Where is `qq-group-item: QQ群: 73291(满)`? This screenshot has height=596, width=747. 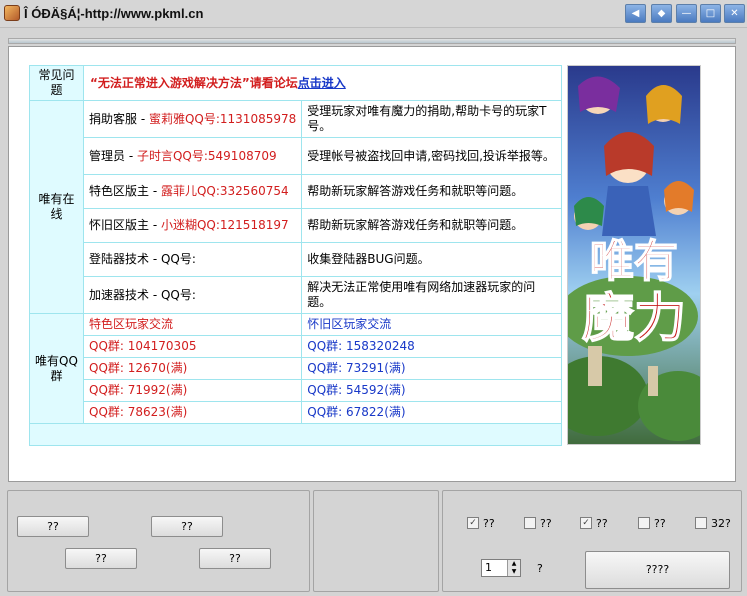
qq-group-item: QQ群: 73291(满) is located at coordinates (431, 368).